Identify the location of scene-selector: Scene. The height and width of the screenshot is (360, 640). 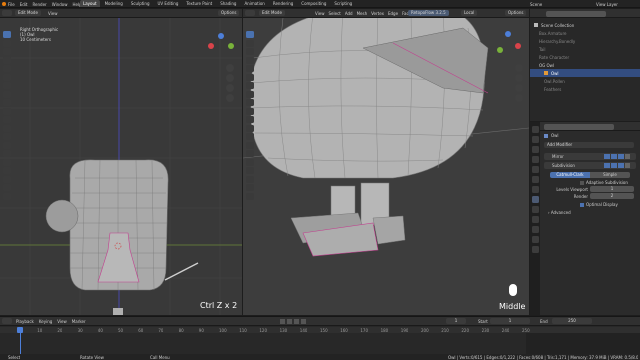
(536, 4).